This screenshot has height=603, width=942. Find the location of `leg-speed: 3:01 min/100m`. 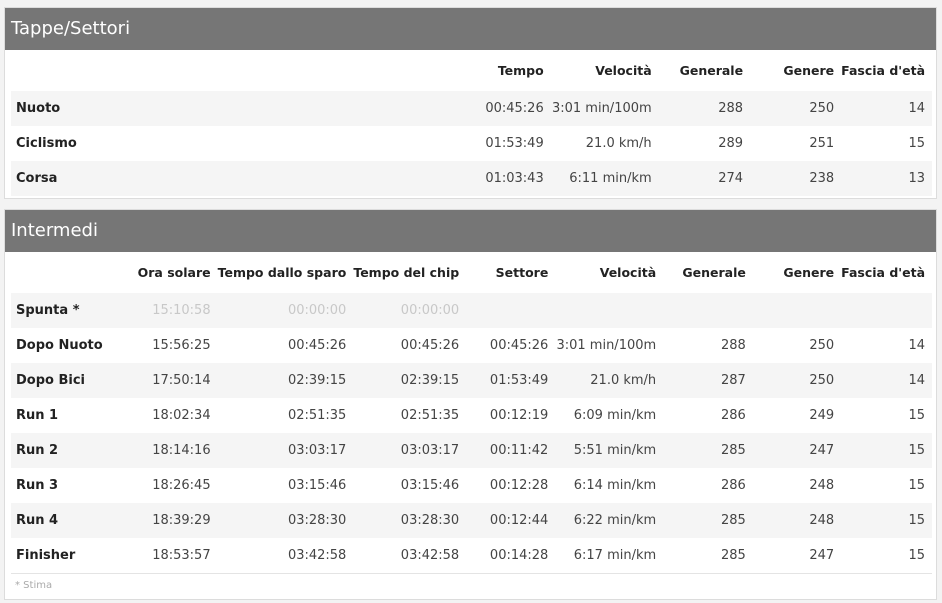

leg-speed: 3:01 min/100m is located at coordinates (604, 108).